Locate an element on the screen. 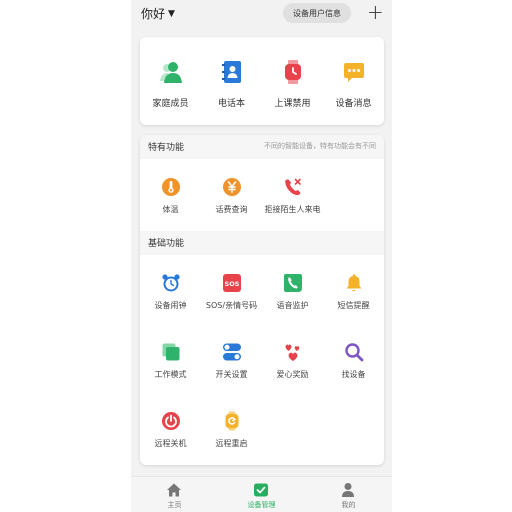  special-functions-header: 特有功能 不同的智能设备，特有功能会有不同 is located at coordinates (262, 147).